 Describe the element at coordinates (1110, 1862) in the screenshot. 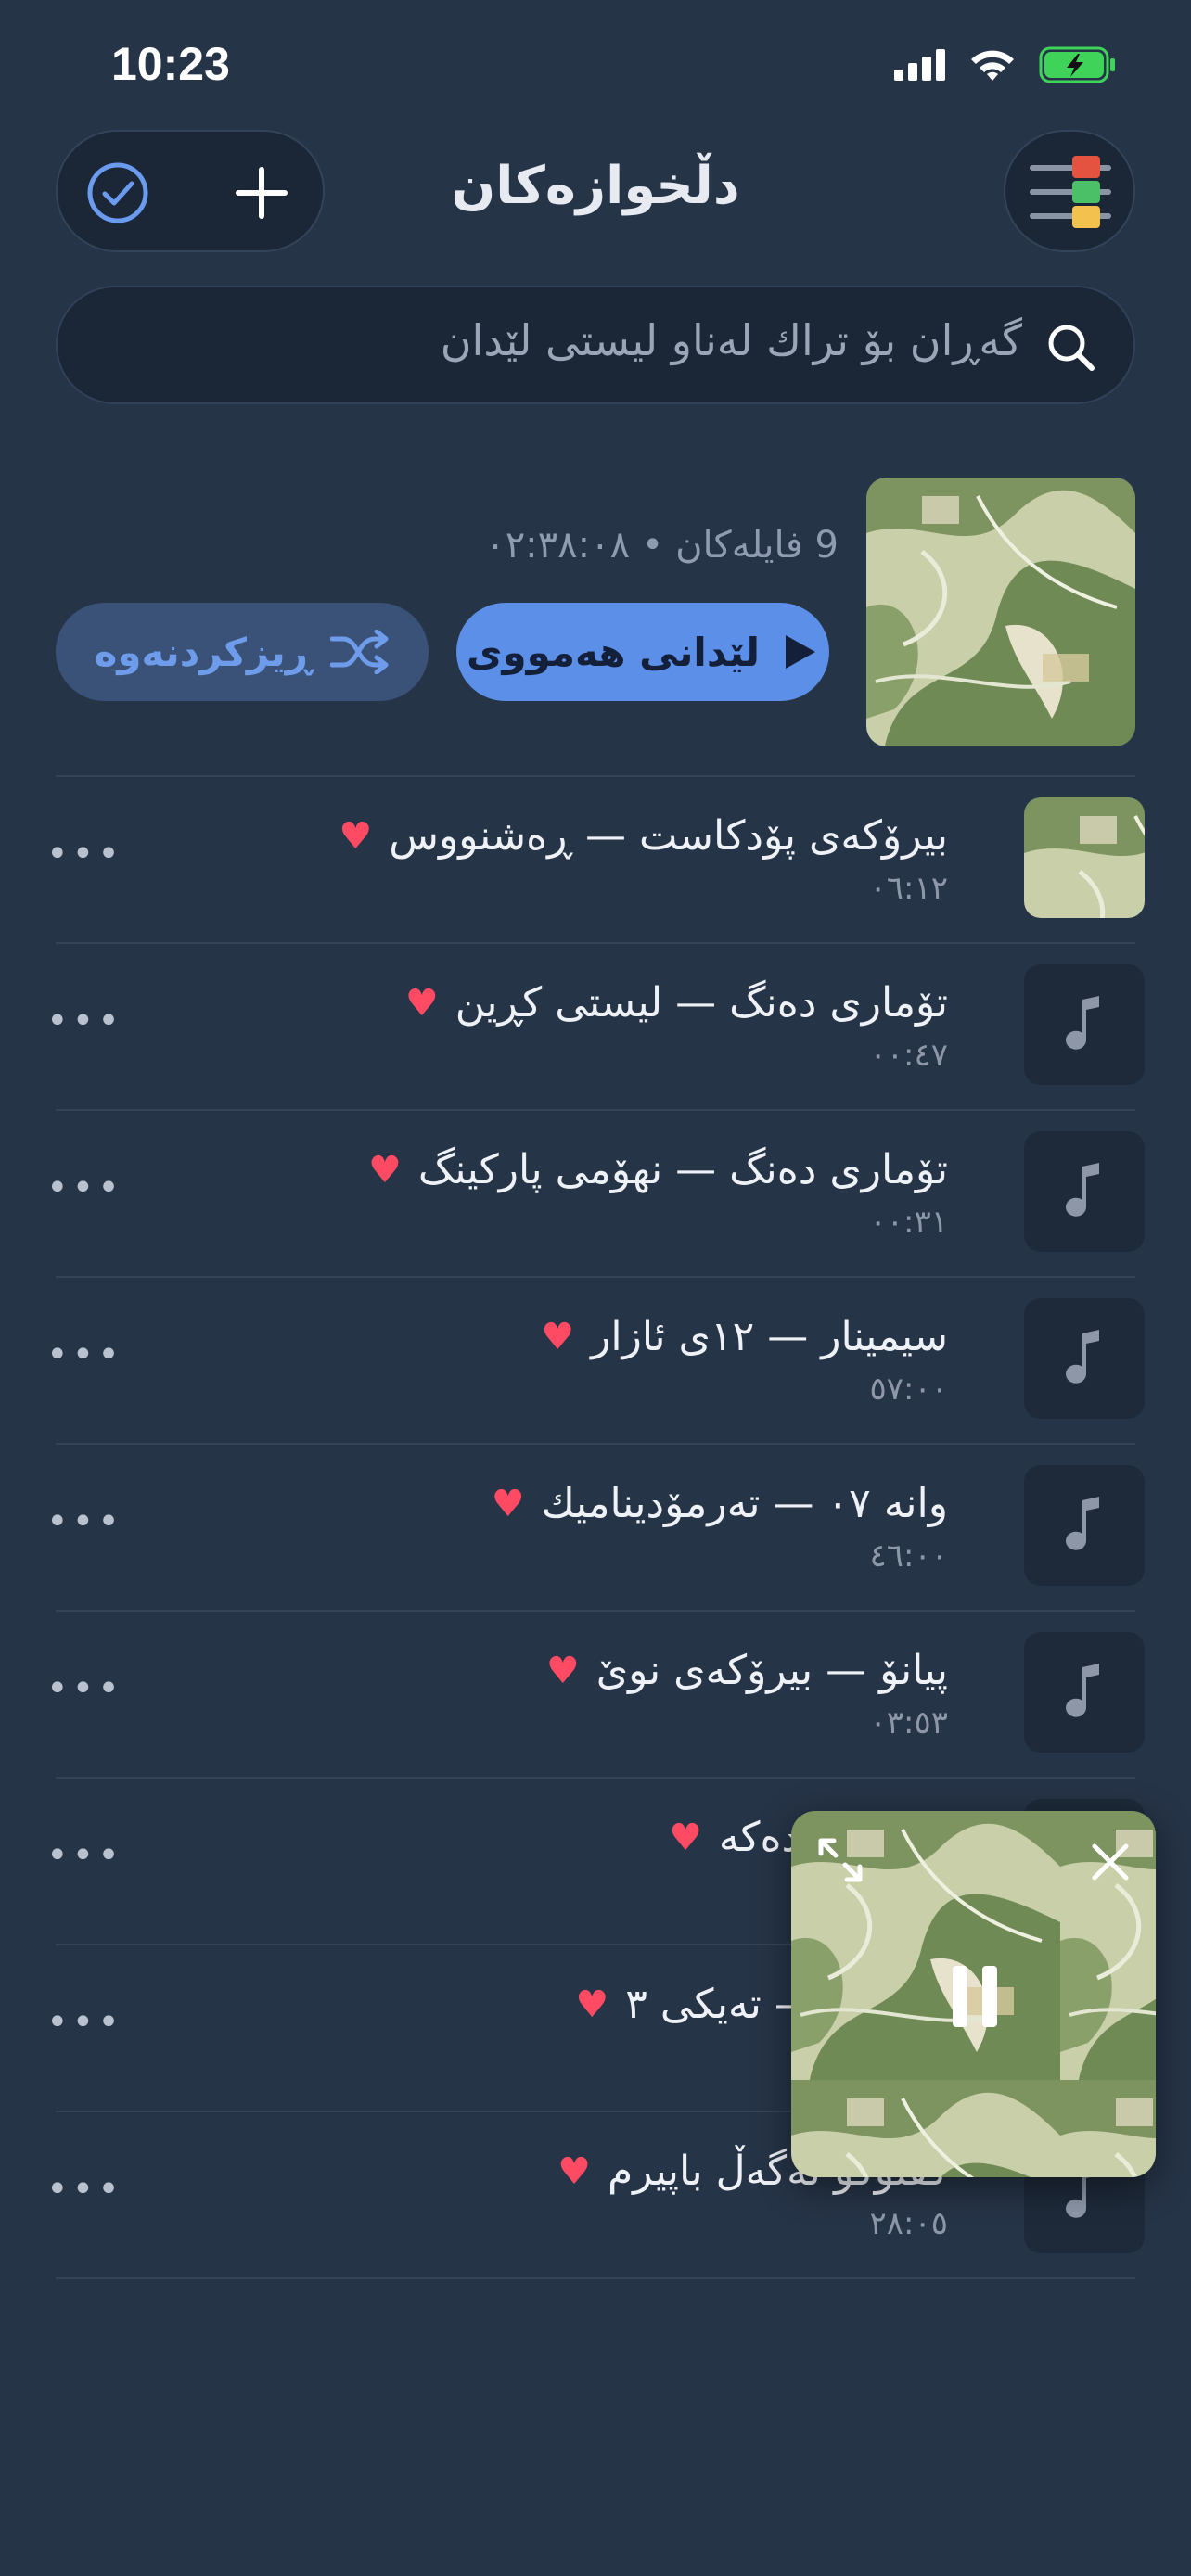

I see `close-icon` at that location.